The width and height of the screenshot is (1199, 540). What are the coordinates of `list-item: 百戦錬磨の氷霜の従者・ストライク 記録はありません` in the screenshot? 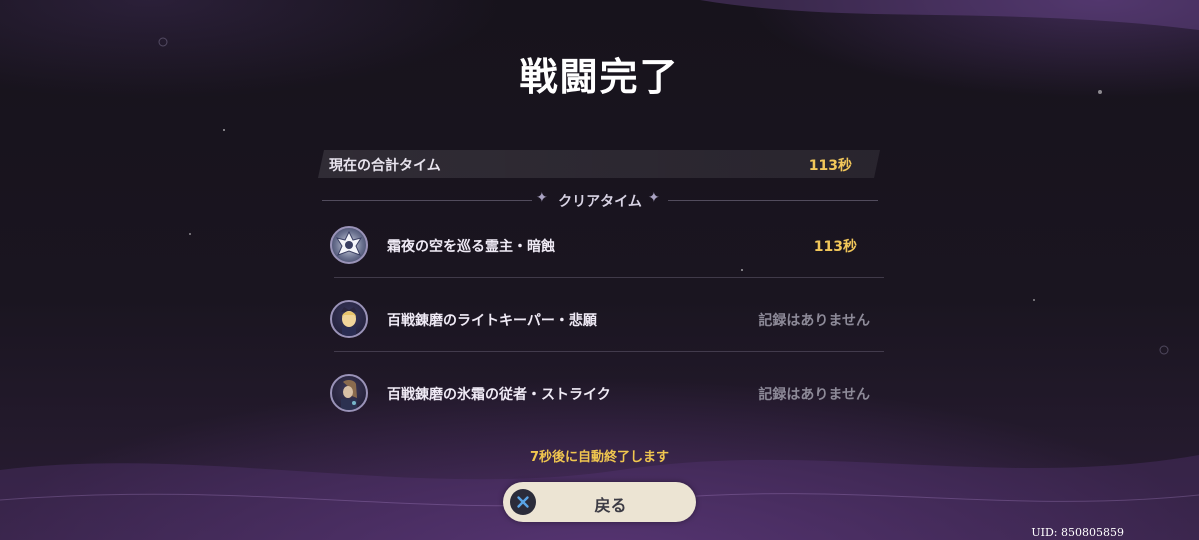 It's located at (607, 394).